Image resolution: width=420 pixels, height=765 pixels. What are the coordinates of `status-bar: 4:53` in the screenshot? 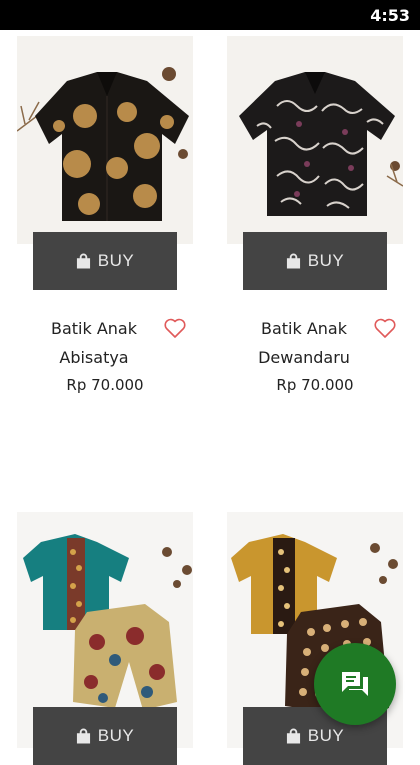 It's located at (210, 15).